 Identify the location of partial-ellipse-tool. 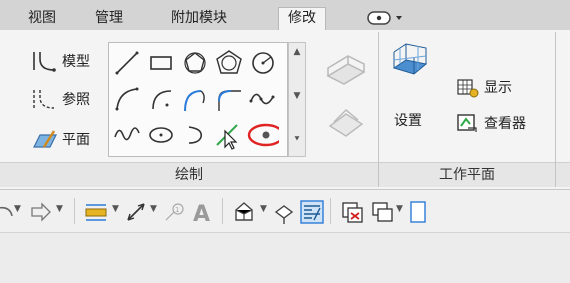
(195, 135).